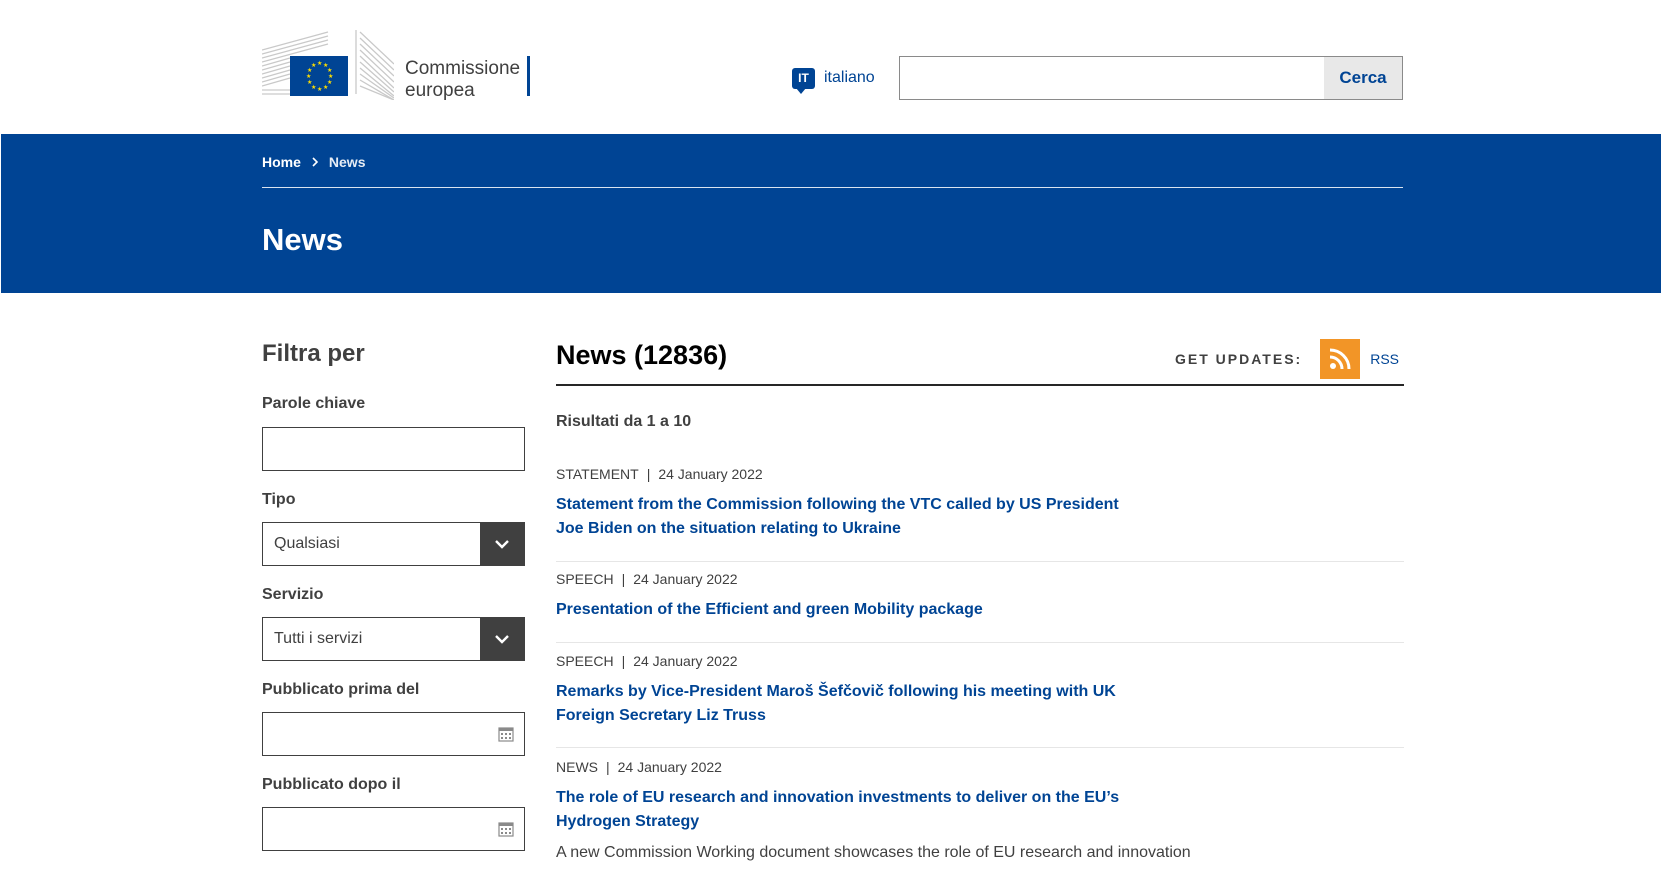 The height and width of the screenshot is (870, 1661). What do you see at coordinates (393, 544) in the screenshot?
I see `type-select: Qualsiasi` at bounding box center [393, 544].